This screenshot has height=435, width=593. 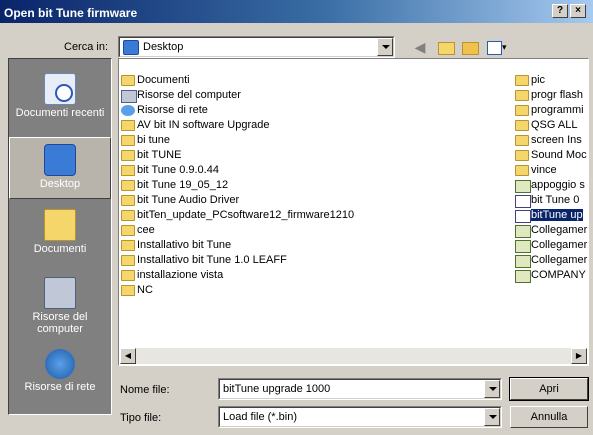 I want to click on file-name: AV bit IN software Upgrade, so click(x=203, y=125).